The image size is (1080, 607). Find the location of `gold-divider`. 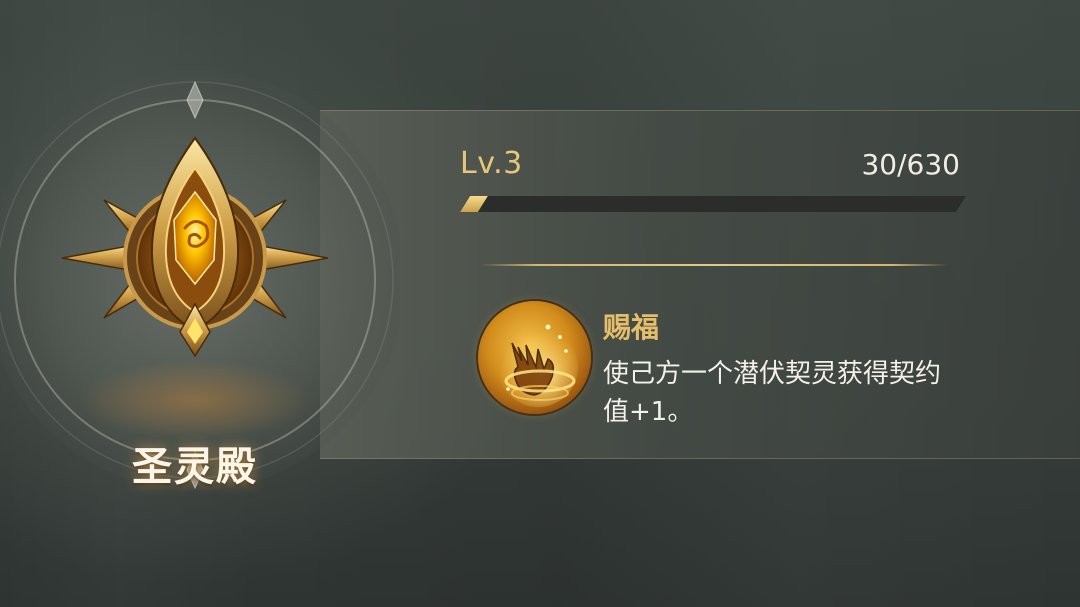

gold-divider is located at coordinates (714, 265).